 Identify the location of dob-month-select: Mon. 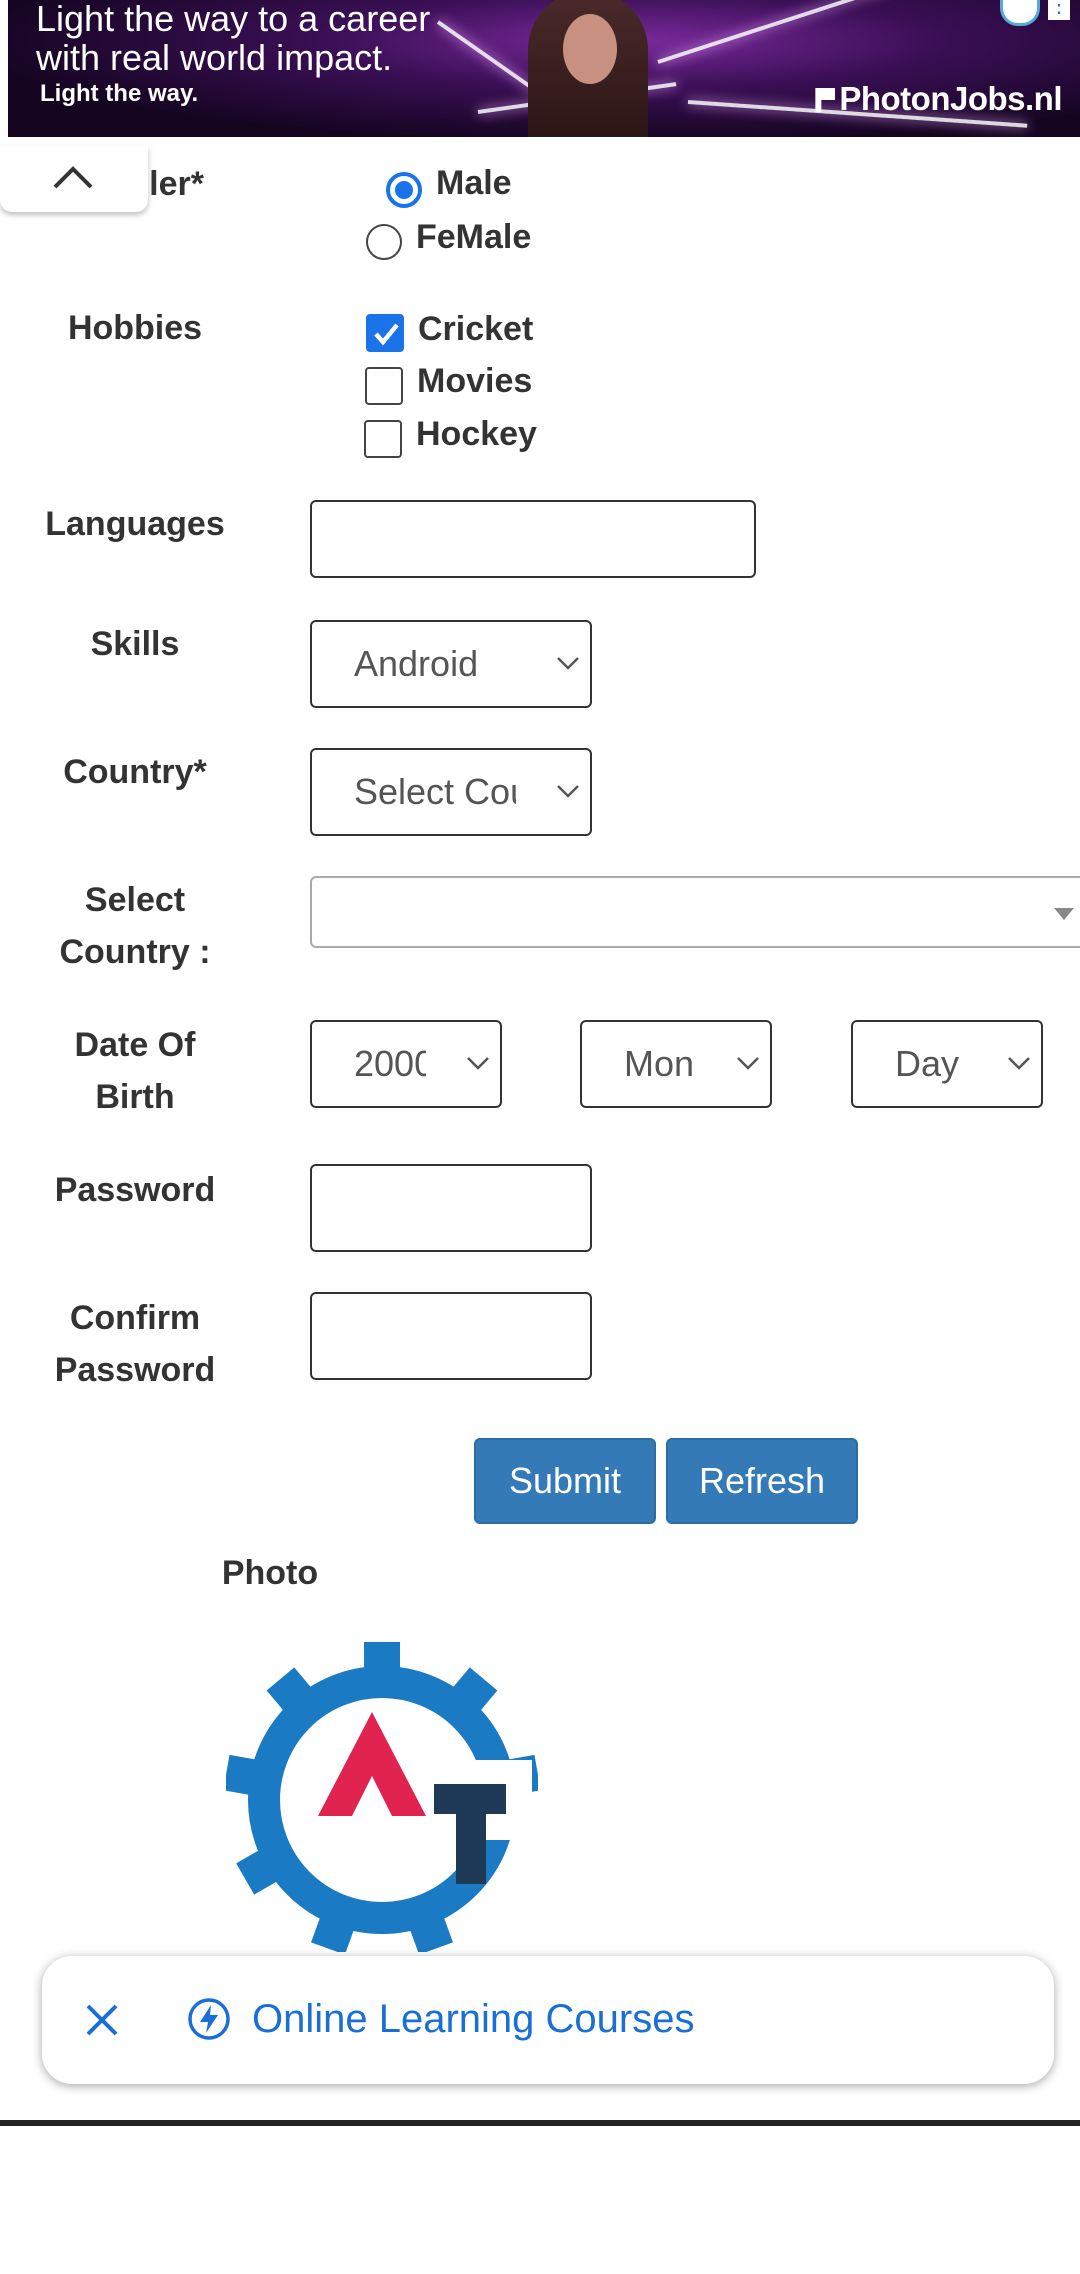
(676, 1064).